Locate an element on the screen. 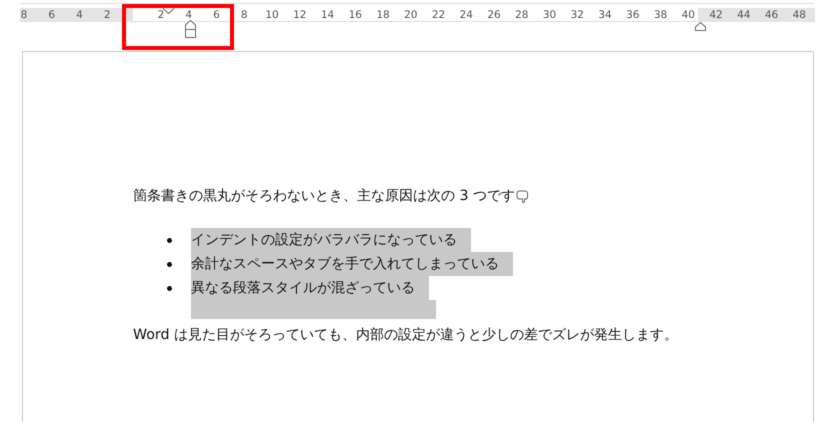 The width and height of the screenshot is (824, 423). ruler-number: 24 is located at coordinates (466, 14).